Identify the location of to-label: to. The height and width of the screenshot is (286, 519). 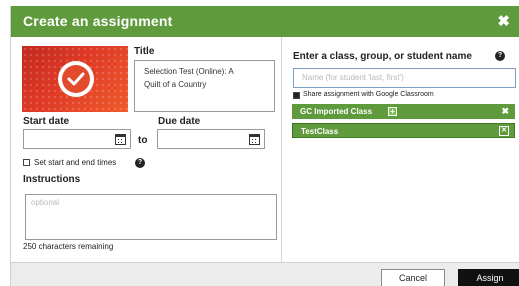
(143, 140).